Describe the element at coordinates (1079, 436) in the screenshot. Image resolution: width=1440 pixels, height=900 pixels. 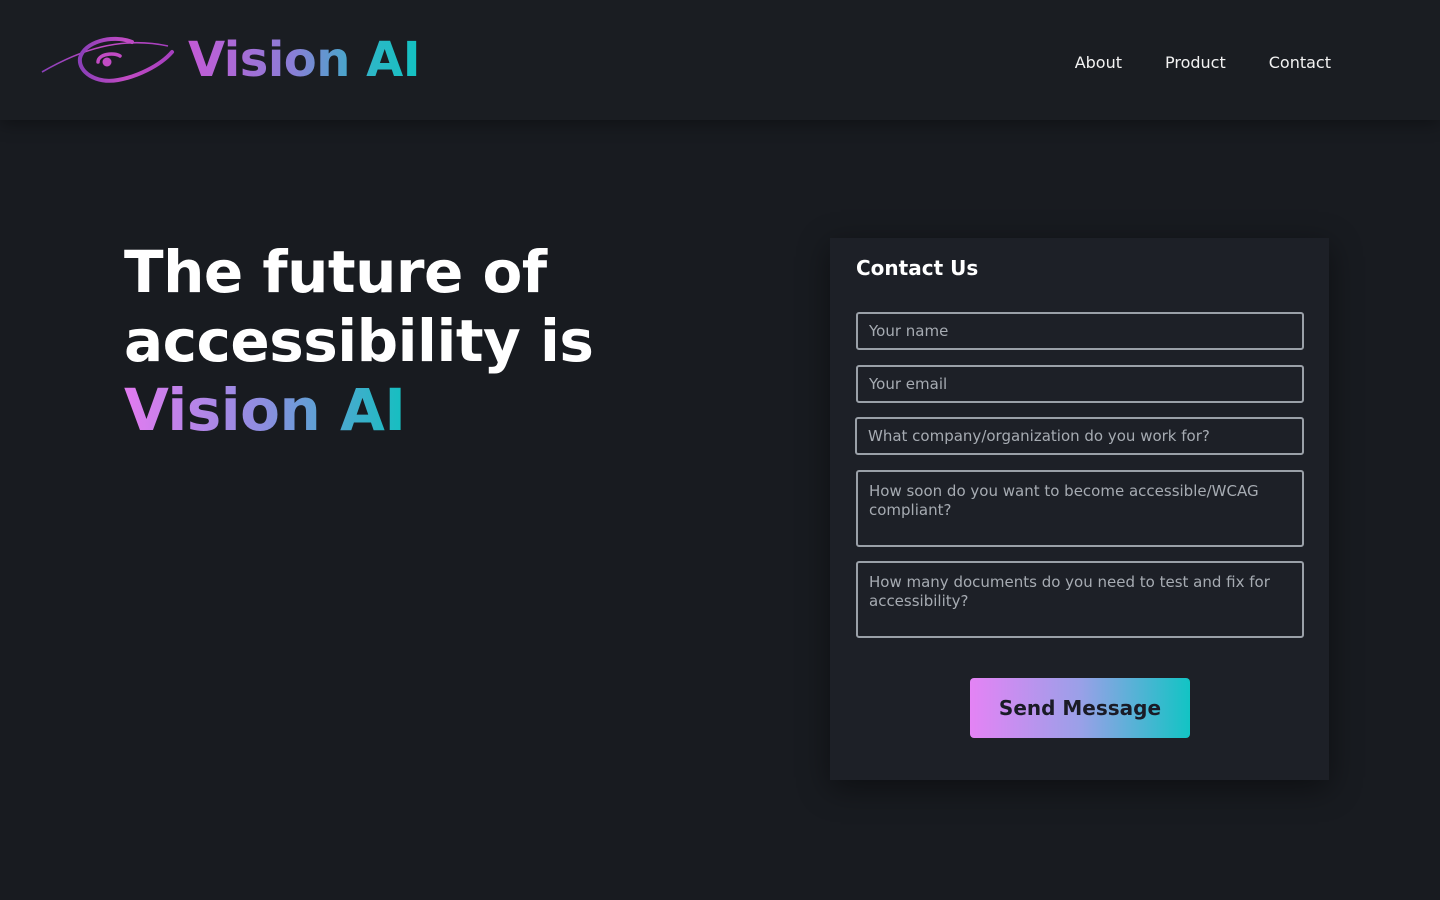
I see `company-input` at that location.